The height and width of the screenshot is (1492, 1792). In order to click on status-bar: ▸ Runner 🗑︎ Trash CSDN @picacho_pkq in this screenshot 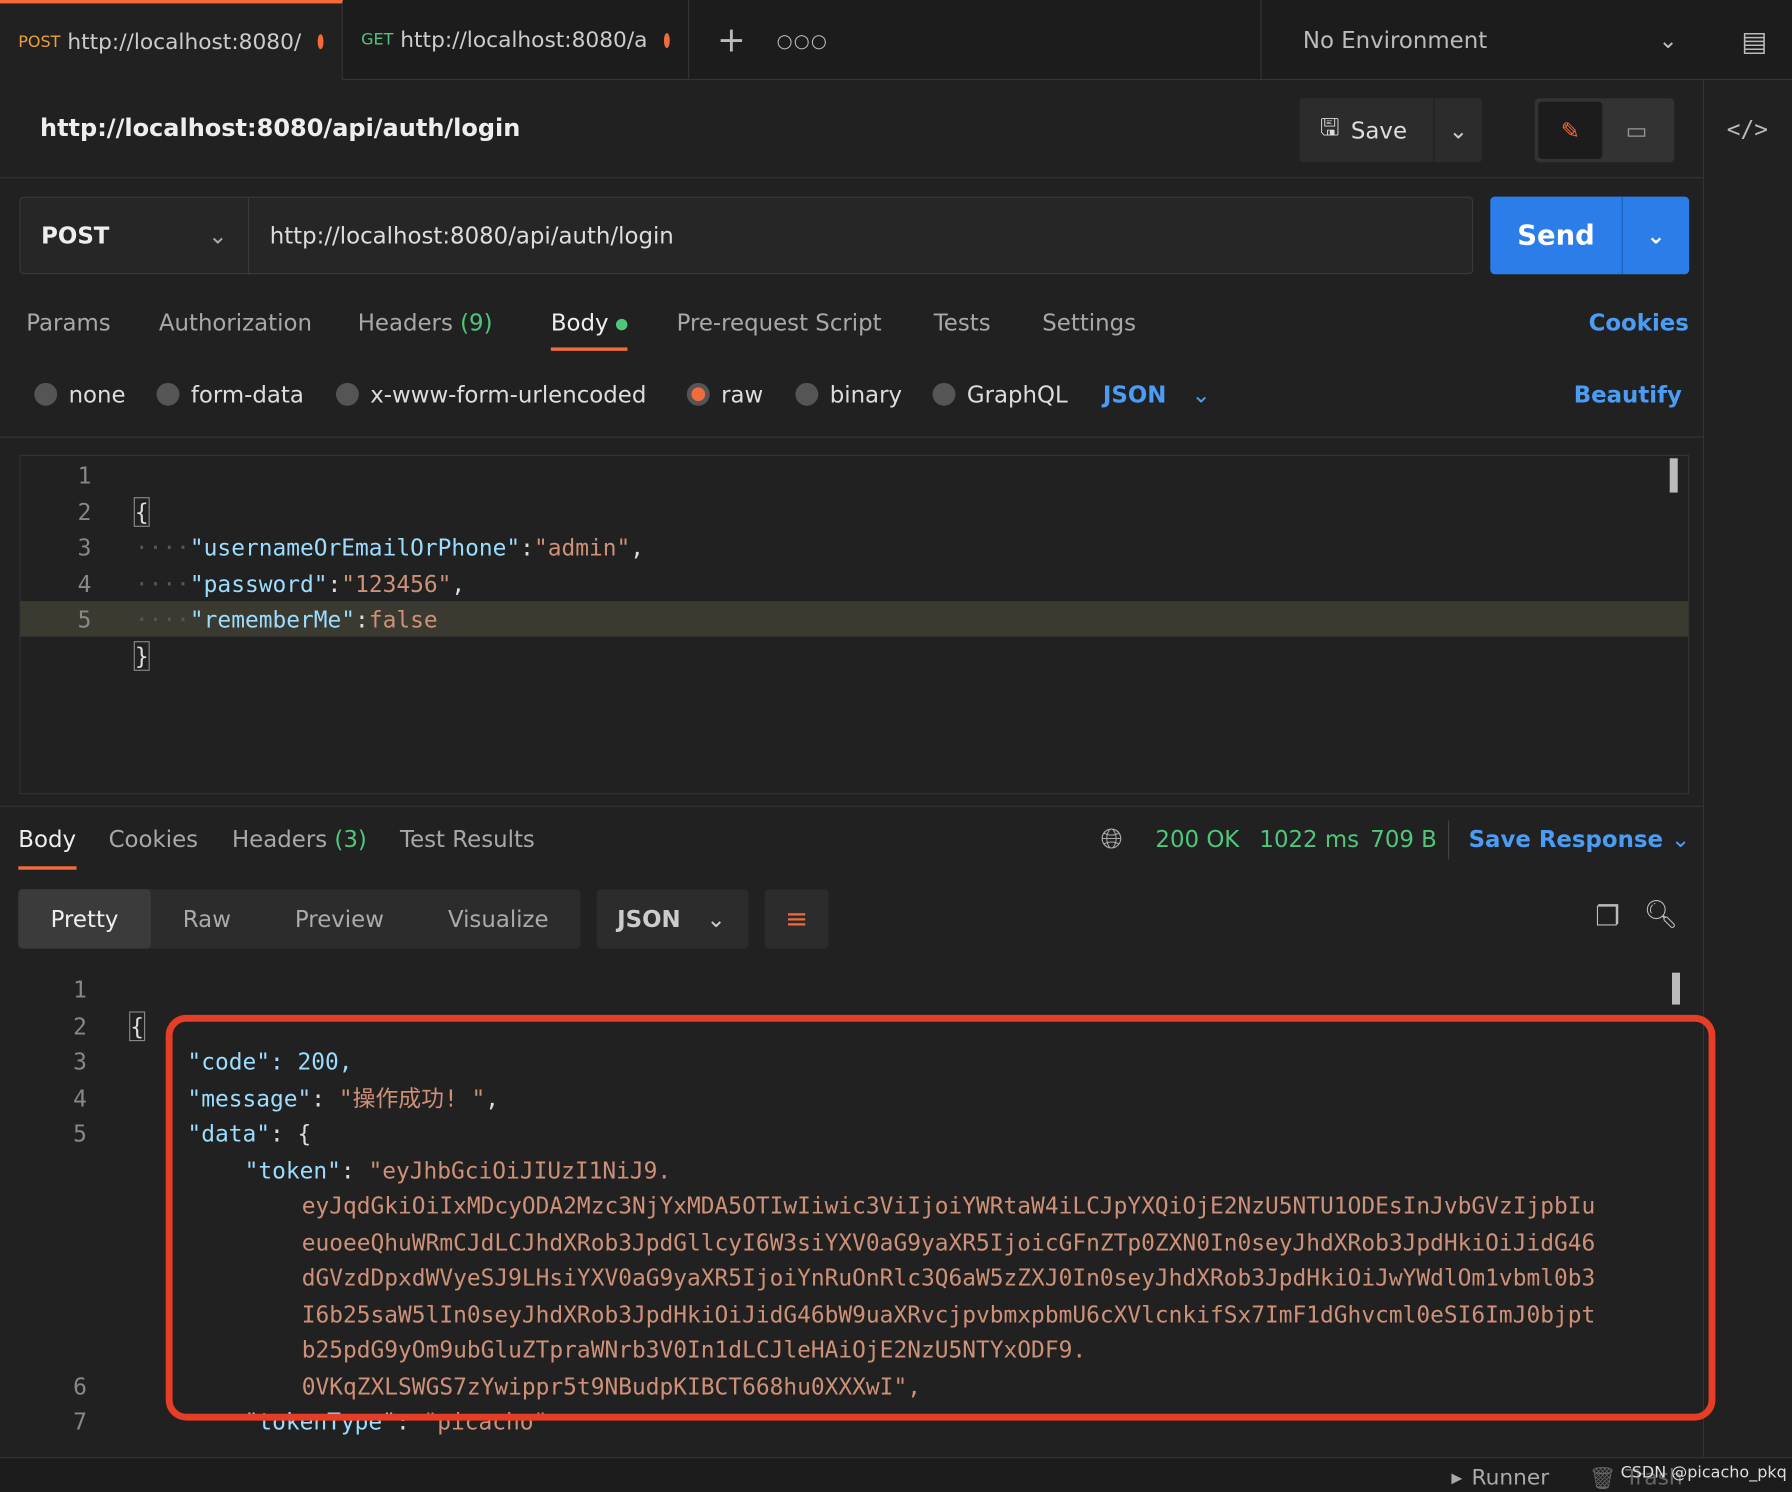, I will do `click(896, 1474)`.